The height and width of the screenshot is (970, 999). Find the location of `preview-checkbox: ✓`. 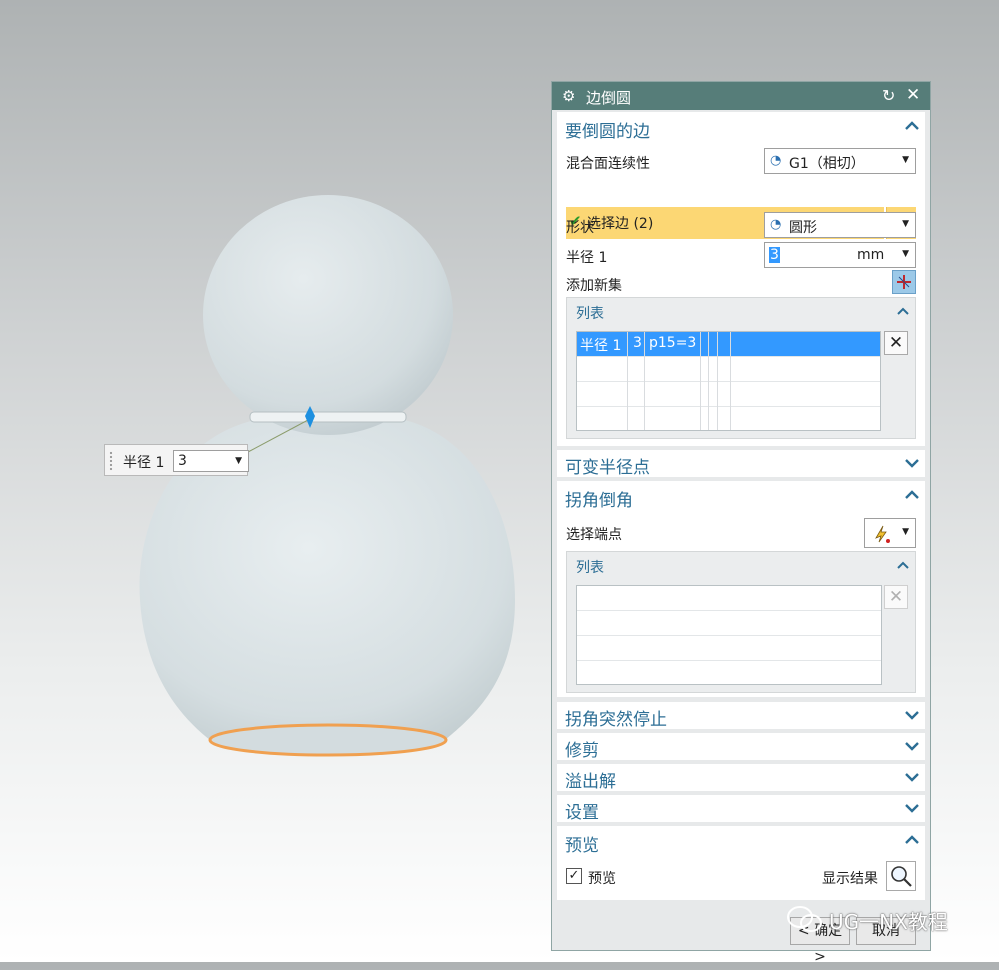

preview-checkbox: ✓ is located at coordinates (574, 876).